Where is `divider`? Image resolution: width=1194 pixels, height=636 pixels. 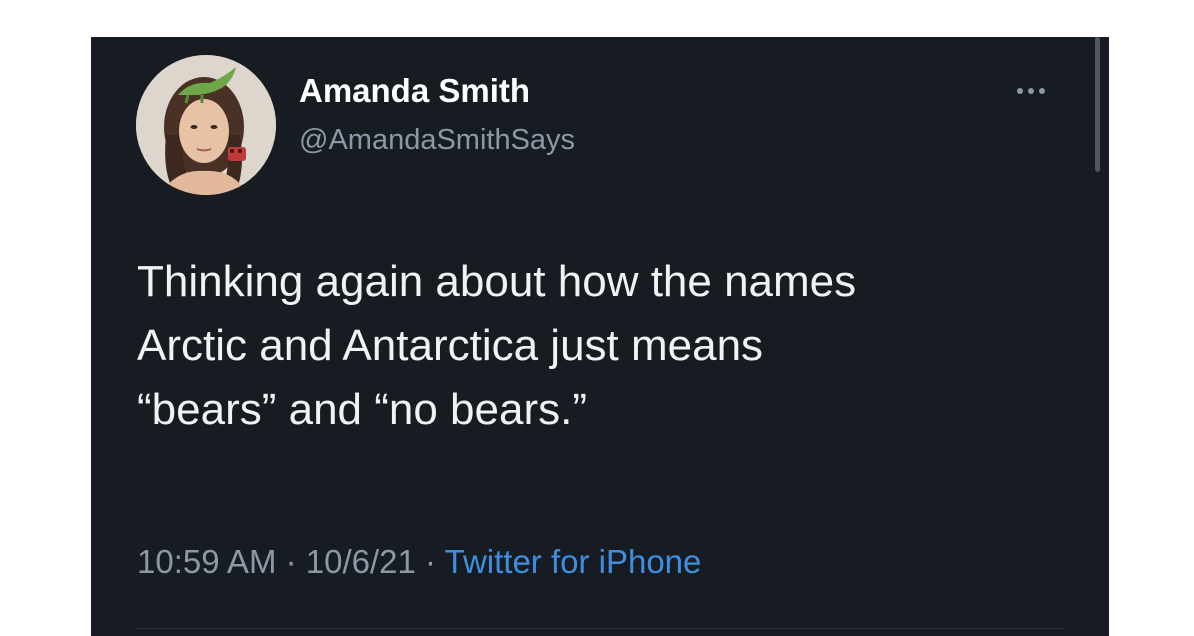
divider is located at coordinates (600, 628).